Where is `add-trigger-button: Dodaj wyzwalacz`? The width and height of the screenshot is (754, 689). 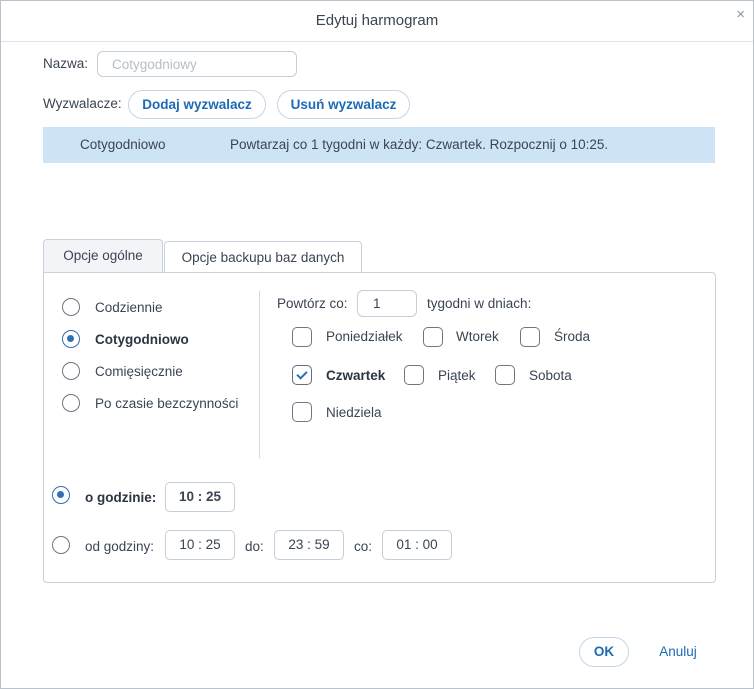
add-trigger-button: Dodaj wyzwalacz is located at coordinates (197, 104).